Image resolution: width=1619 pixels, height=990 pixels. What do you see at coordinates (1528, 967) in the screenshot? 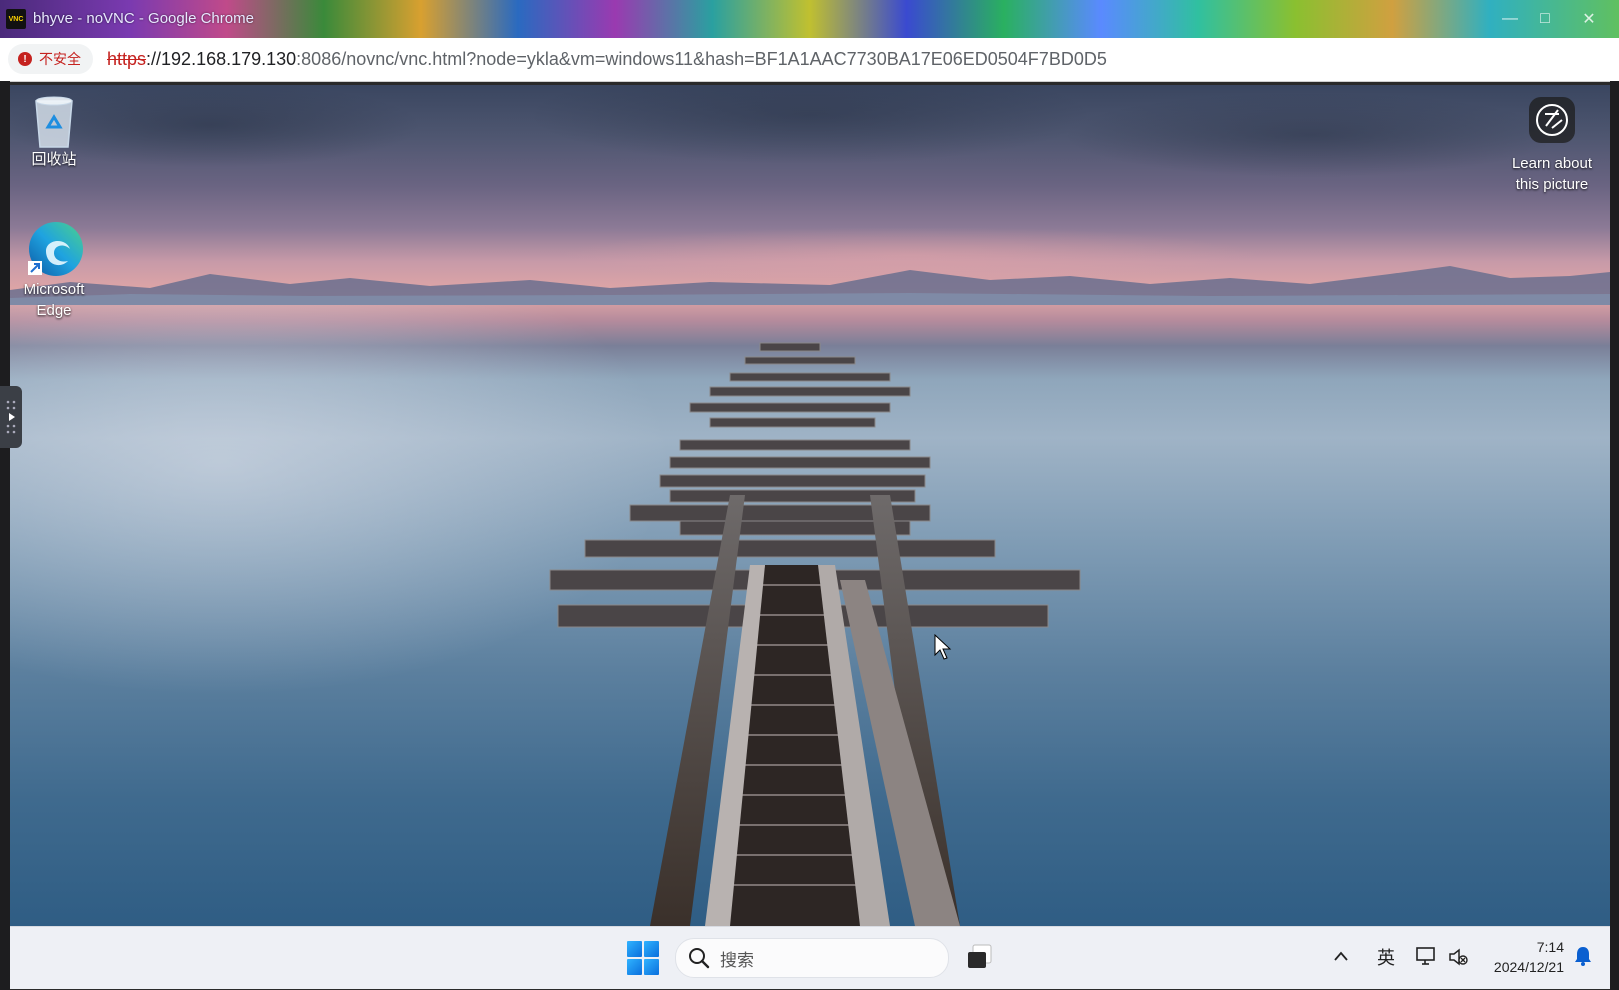
I see `clock-date: 2024/12/21` at bounding box center [1528, 967].